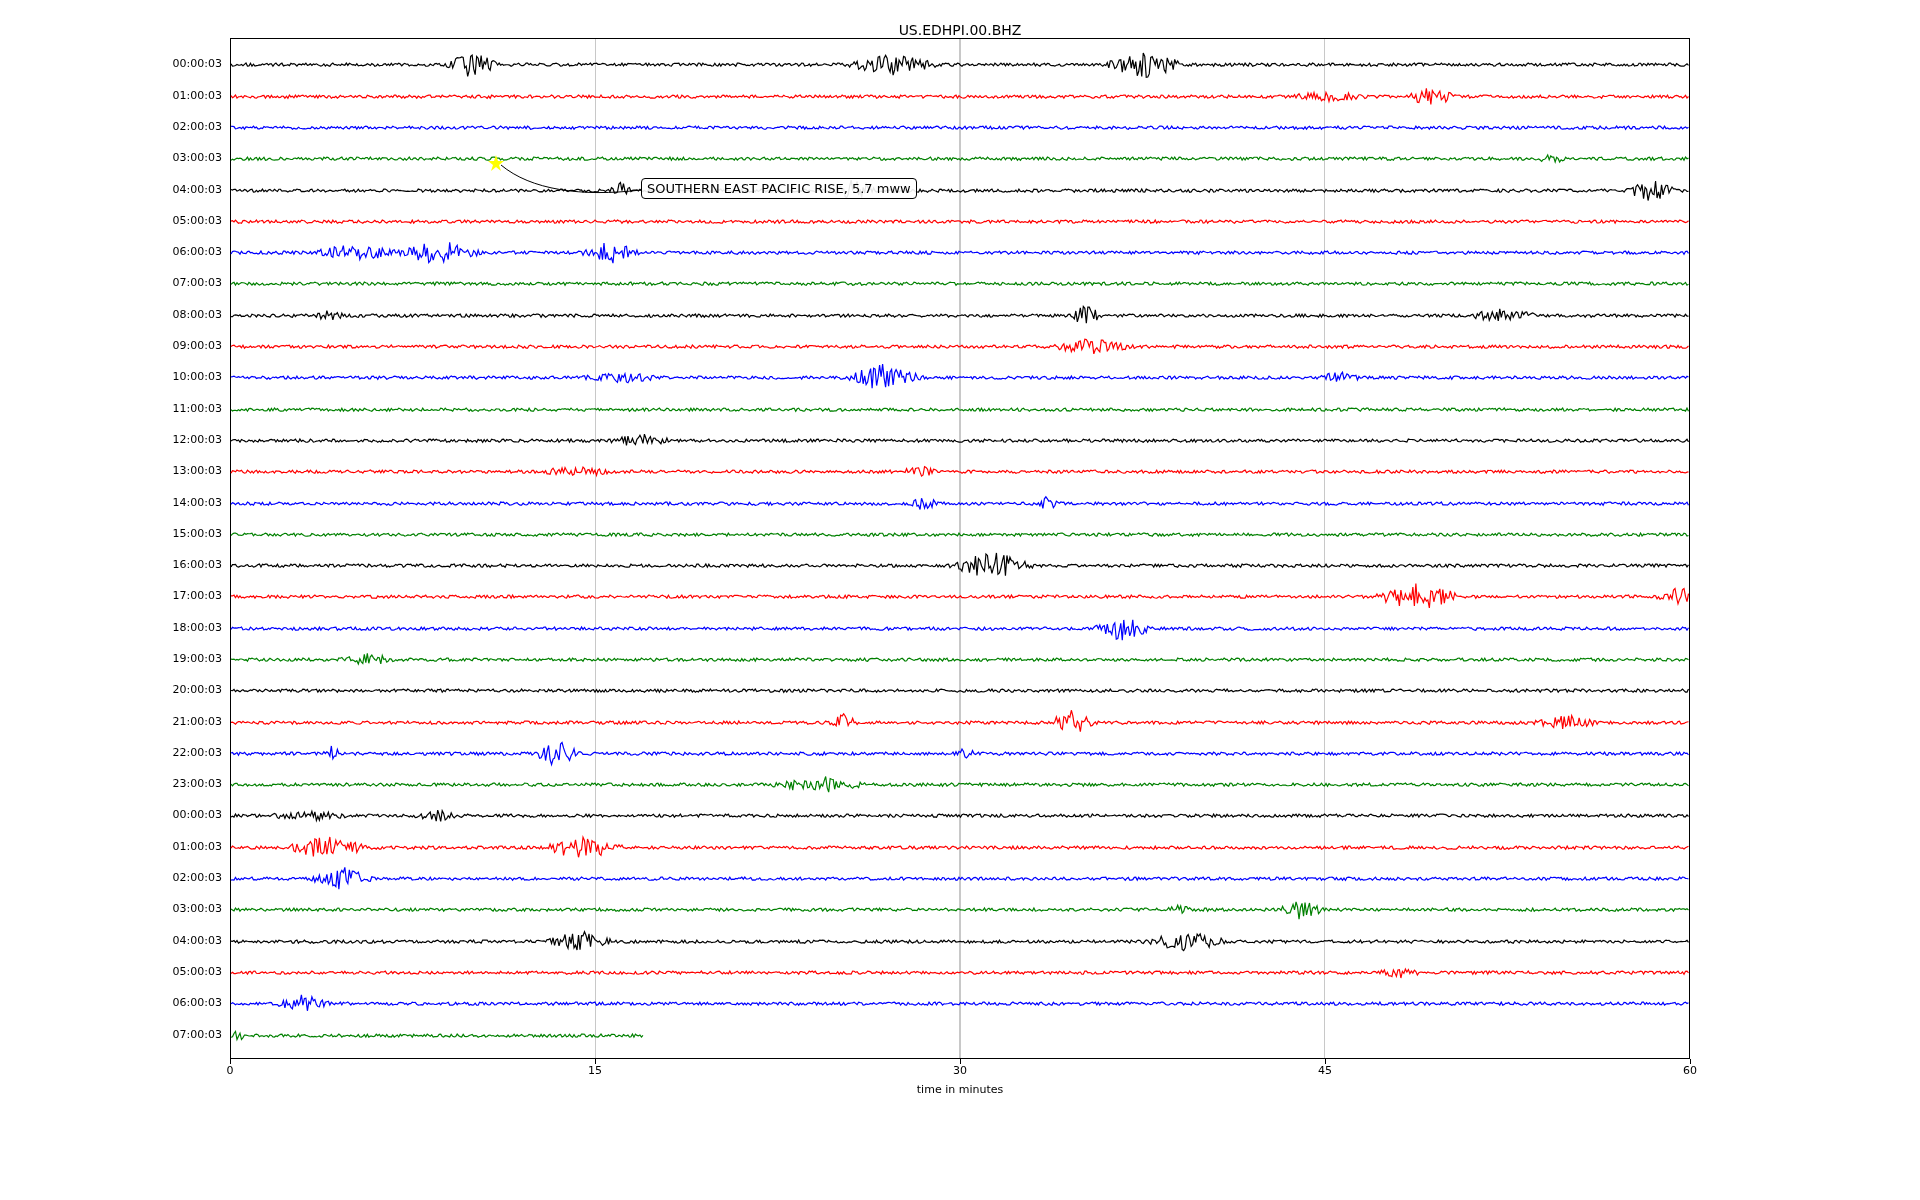 The image size is (1920, 1200). I want to click on time-label: 21:00:03, so click(197, 721).